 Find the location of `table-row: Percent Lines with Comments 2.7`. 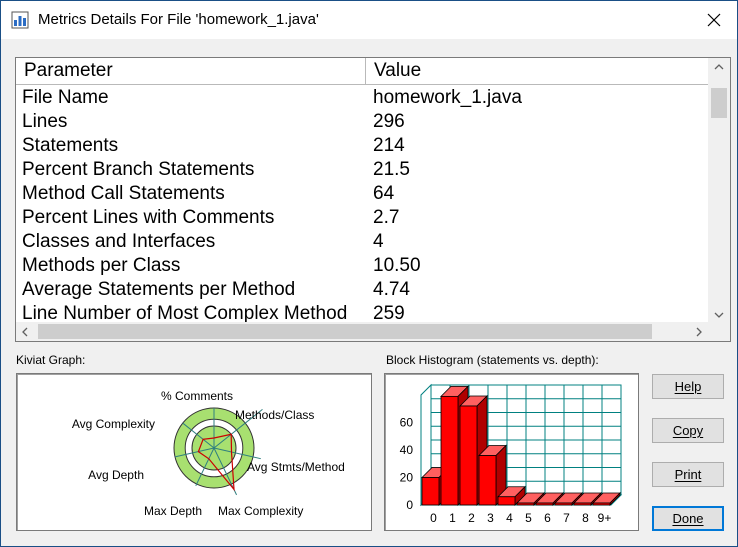

table-row: Percent Lines with Comments 2.7 is located at coordinates (362, 218).